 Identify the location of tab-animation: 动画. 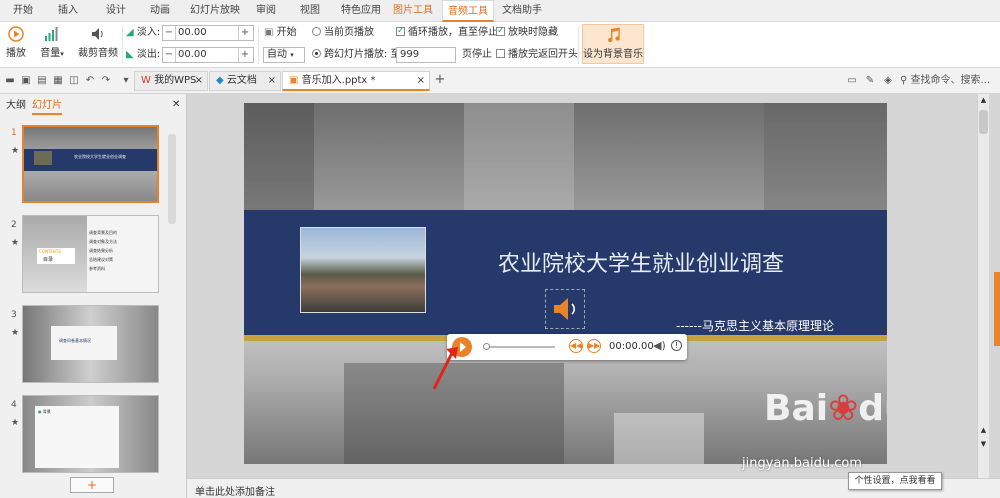
(160, 11).